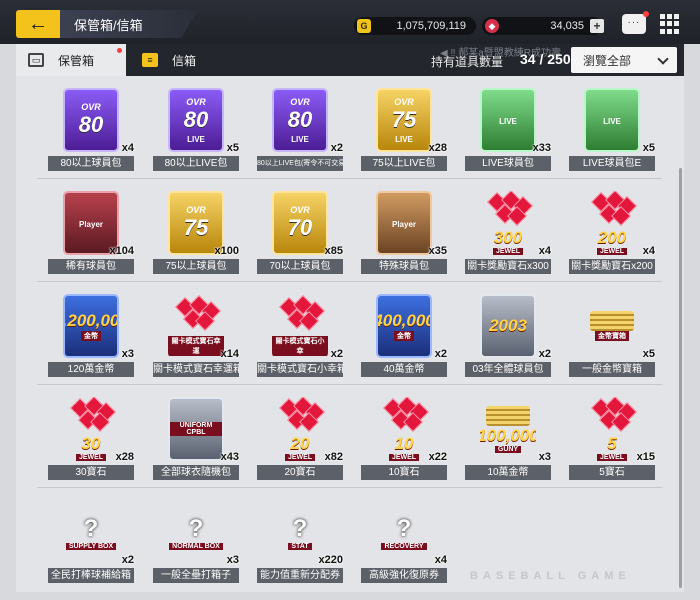 This screenshot has width=700, height=600. I want to click on inventory-item: 300 JEWEL x4 關卡獎勵寶石x300, so click(508, 231).